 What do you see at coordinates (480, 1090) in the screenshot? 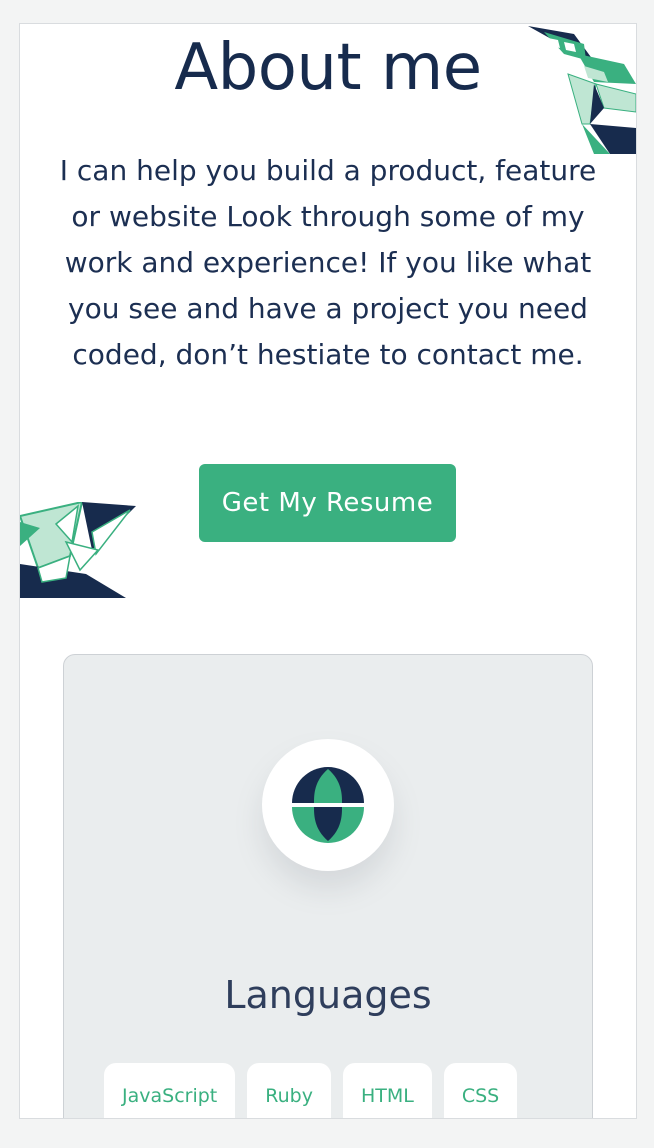
I see `tag-css: CSS` at bounding box center [480, 1090].